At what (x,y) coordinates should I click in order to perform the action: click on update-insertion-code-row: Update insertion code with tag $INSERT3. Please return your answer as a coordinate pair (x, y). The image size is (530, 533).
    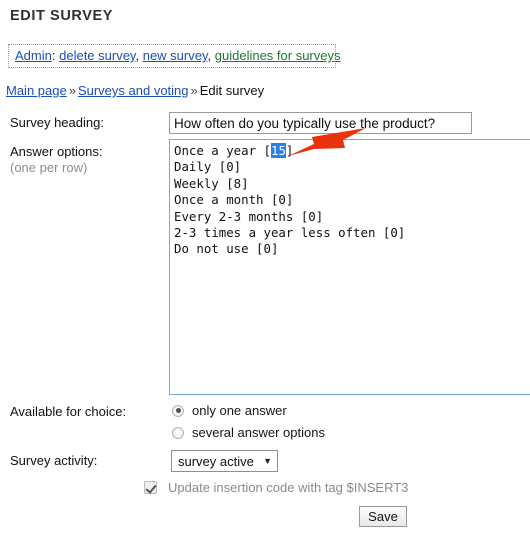
    Looking at the image, I should click on (276, 487).